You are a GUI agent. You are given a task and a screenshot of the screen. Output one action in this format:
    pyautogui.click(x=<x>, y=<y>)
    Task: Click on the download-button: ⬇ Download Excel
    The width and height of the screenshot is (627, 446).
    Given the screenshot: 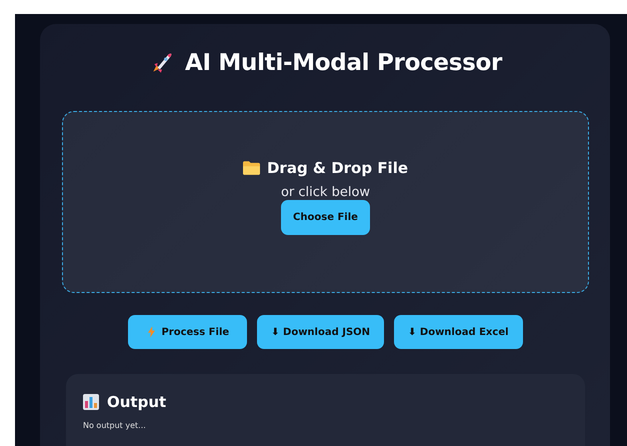 What is the action you would take?
    pyautogui.click(x=458, y=332)
    